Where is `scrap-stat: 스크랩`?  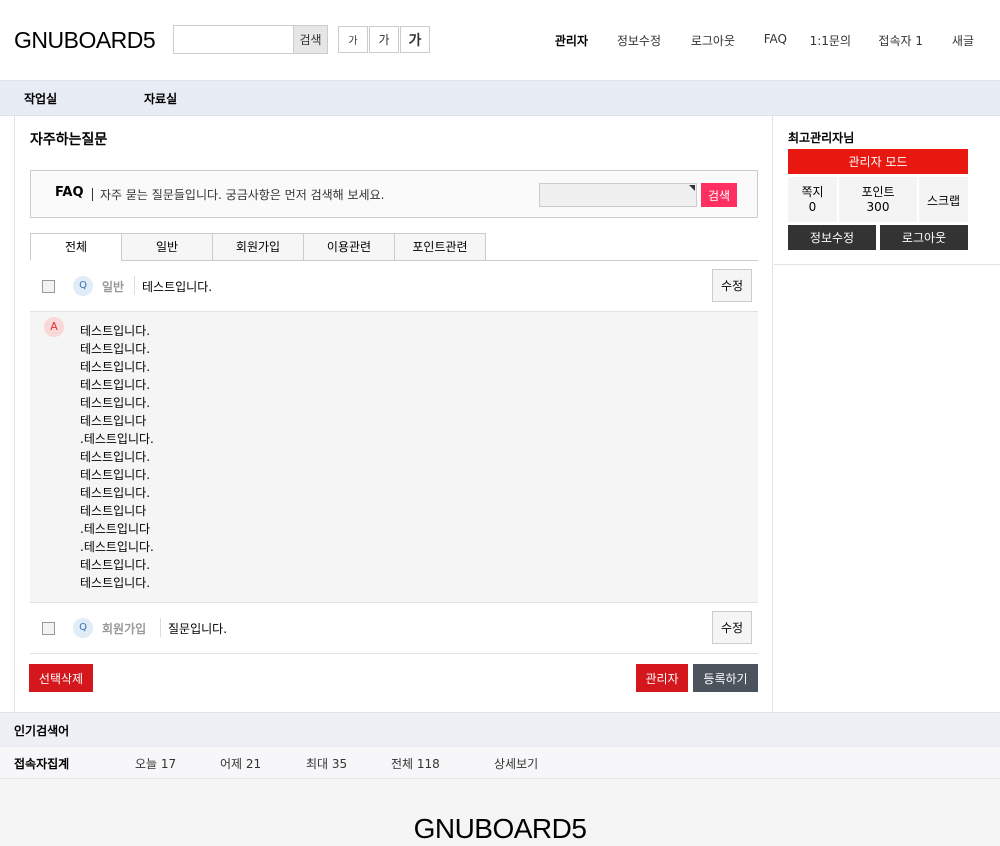 scrap-stat: 스크랩 is located at coordinates (943, 199).